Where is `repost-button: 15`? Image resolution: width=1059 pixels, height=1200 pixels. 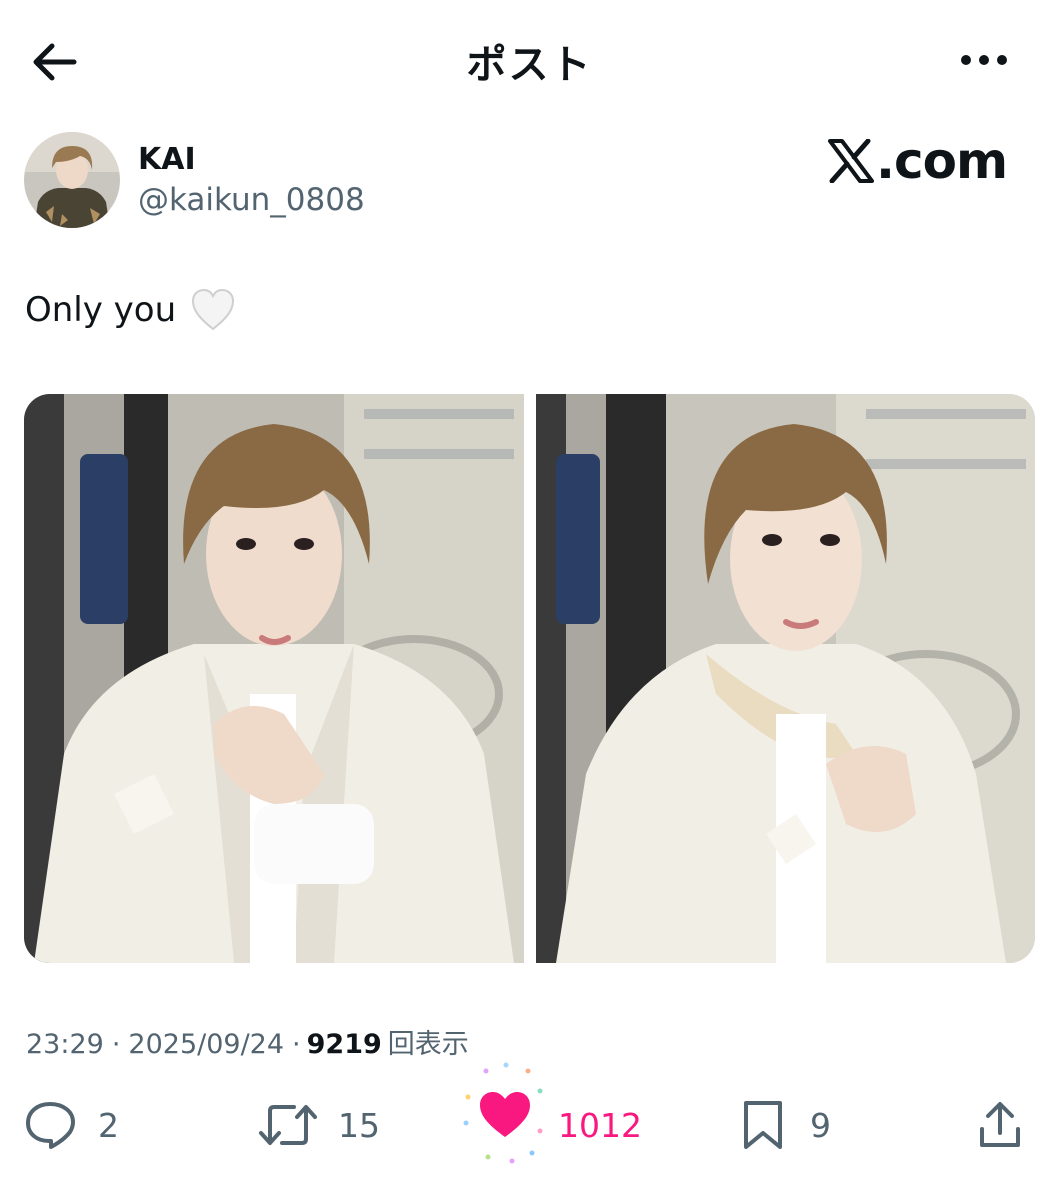
repost-button: 15 is located at coordinates (319, 1125).